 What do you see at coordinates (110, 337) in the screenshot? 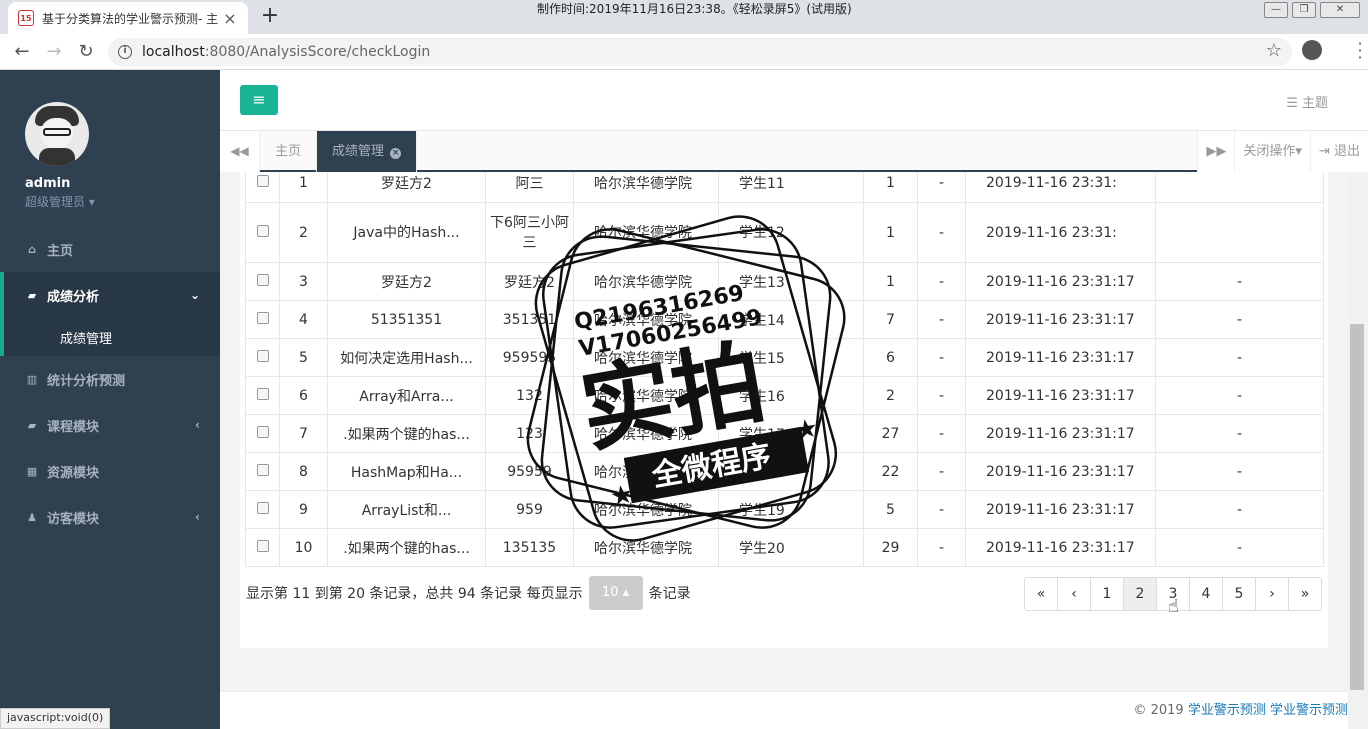
I see `sidebar-subitem-score-management: 成绩管理` at bounding box center [110, 337].